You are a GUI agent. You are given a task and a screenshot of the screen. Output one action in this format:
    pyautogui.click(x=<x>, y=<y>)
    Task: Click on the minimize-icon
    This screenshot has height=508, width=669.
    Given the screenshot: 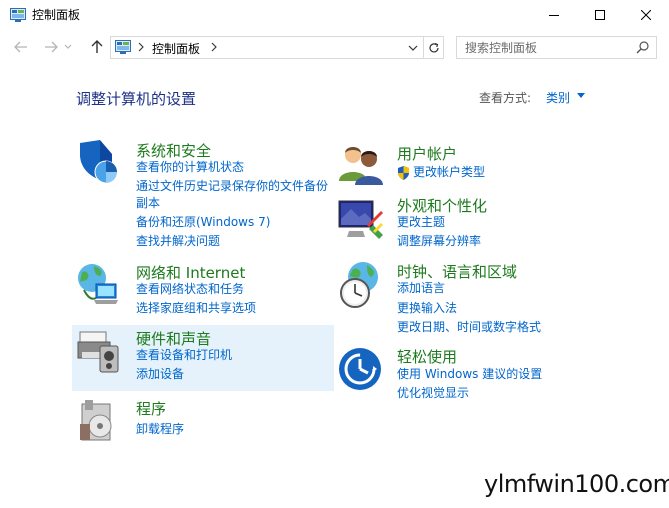 What is the action you would take?
    pyautogui.click(x=554, y=15)
    